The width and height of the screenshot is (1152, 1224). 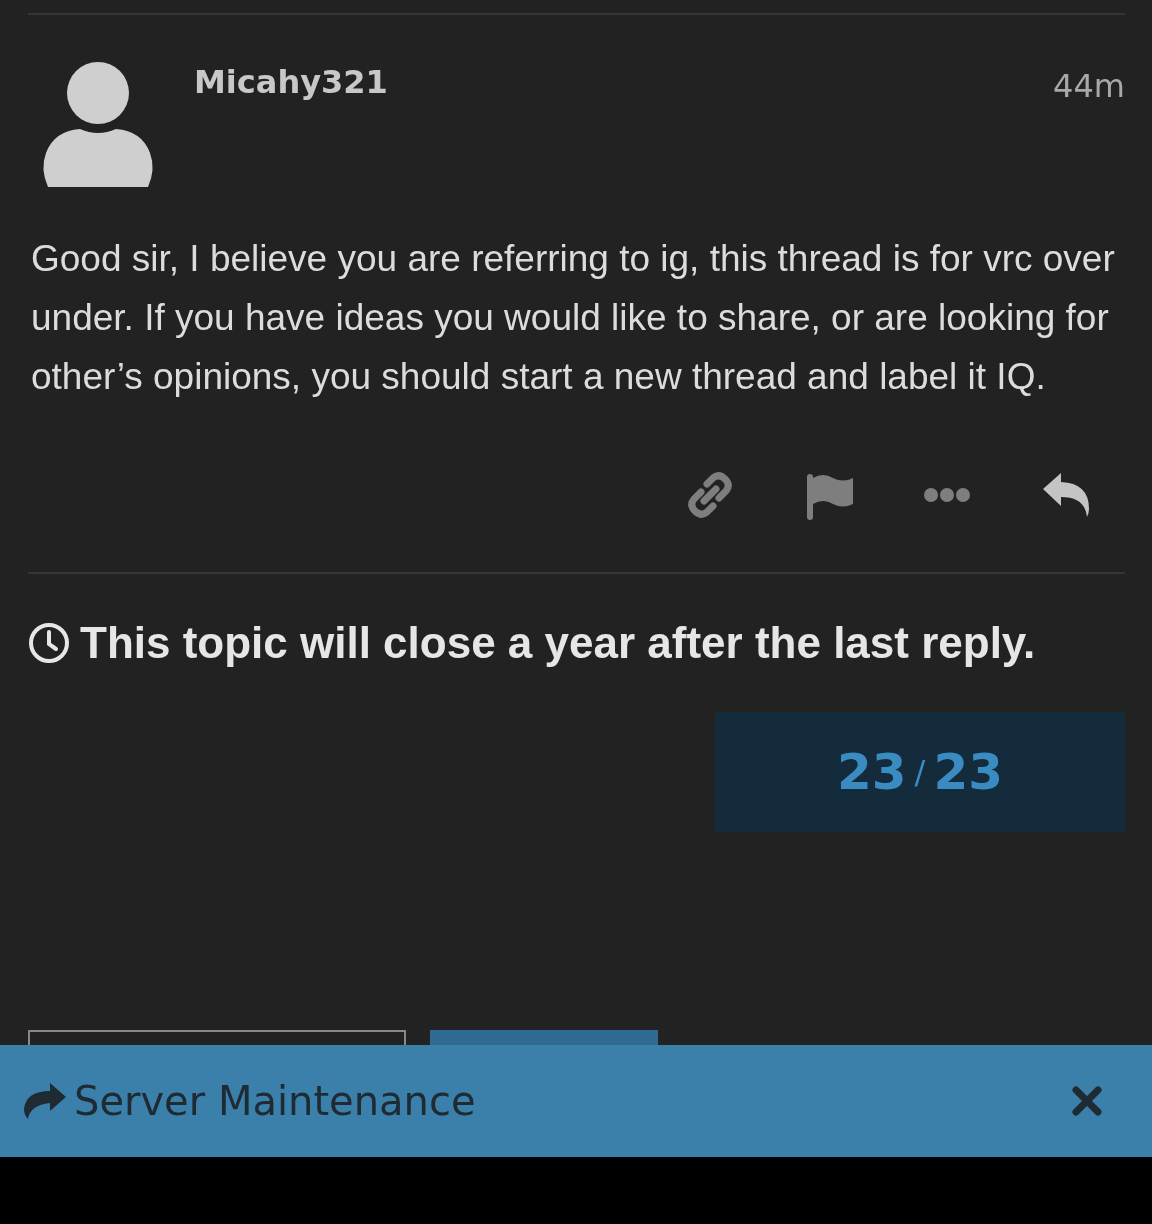 I want to click on more-icon, so click(x=947, y=495).